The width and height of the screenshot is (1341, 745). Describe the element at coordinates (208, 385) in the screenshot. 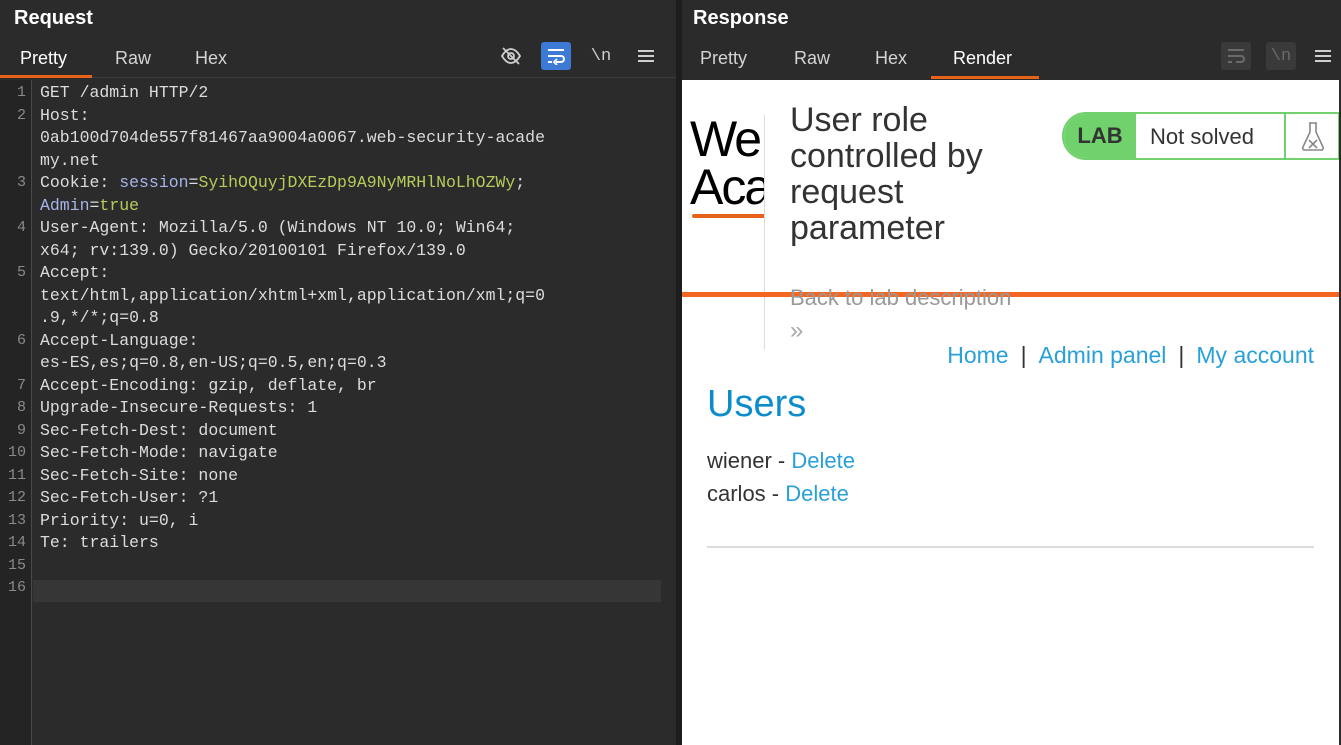

I see `code-token: Accept-Encoding: gzip, deflate, br` at that location.